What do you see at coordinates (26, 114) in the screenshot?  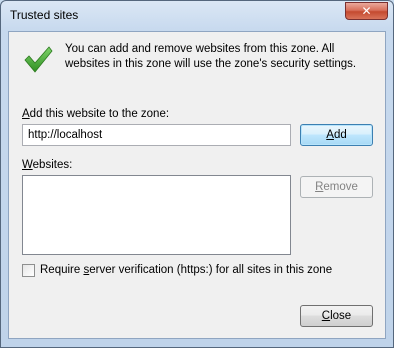 I see `add-website-label-accesskey: A` at bounding box center [26, 114].